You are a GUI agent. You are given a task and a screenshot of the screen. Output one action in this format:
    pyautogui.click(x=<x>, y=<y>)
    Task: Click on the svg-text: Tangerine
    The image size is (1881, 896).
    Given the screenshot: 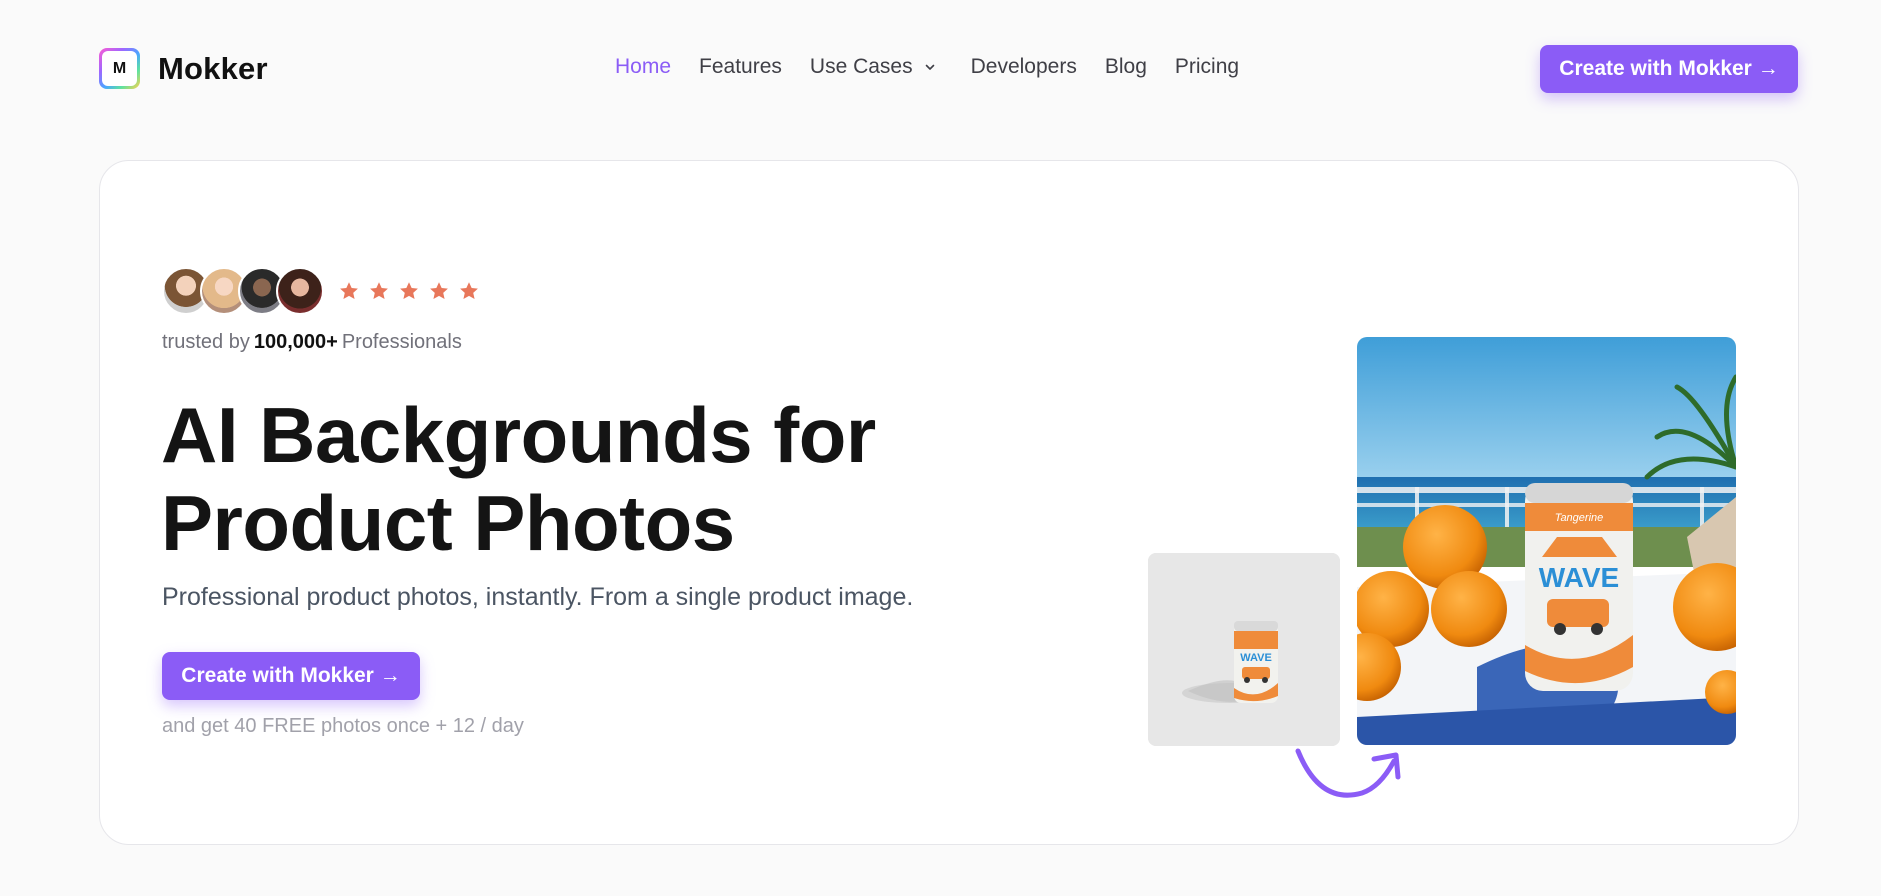 What is the action you would take?
    pyautogui.click(x=1579, y=518)
    